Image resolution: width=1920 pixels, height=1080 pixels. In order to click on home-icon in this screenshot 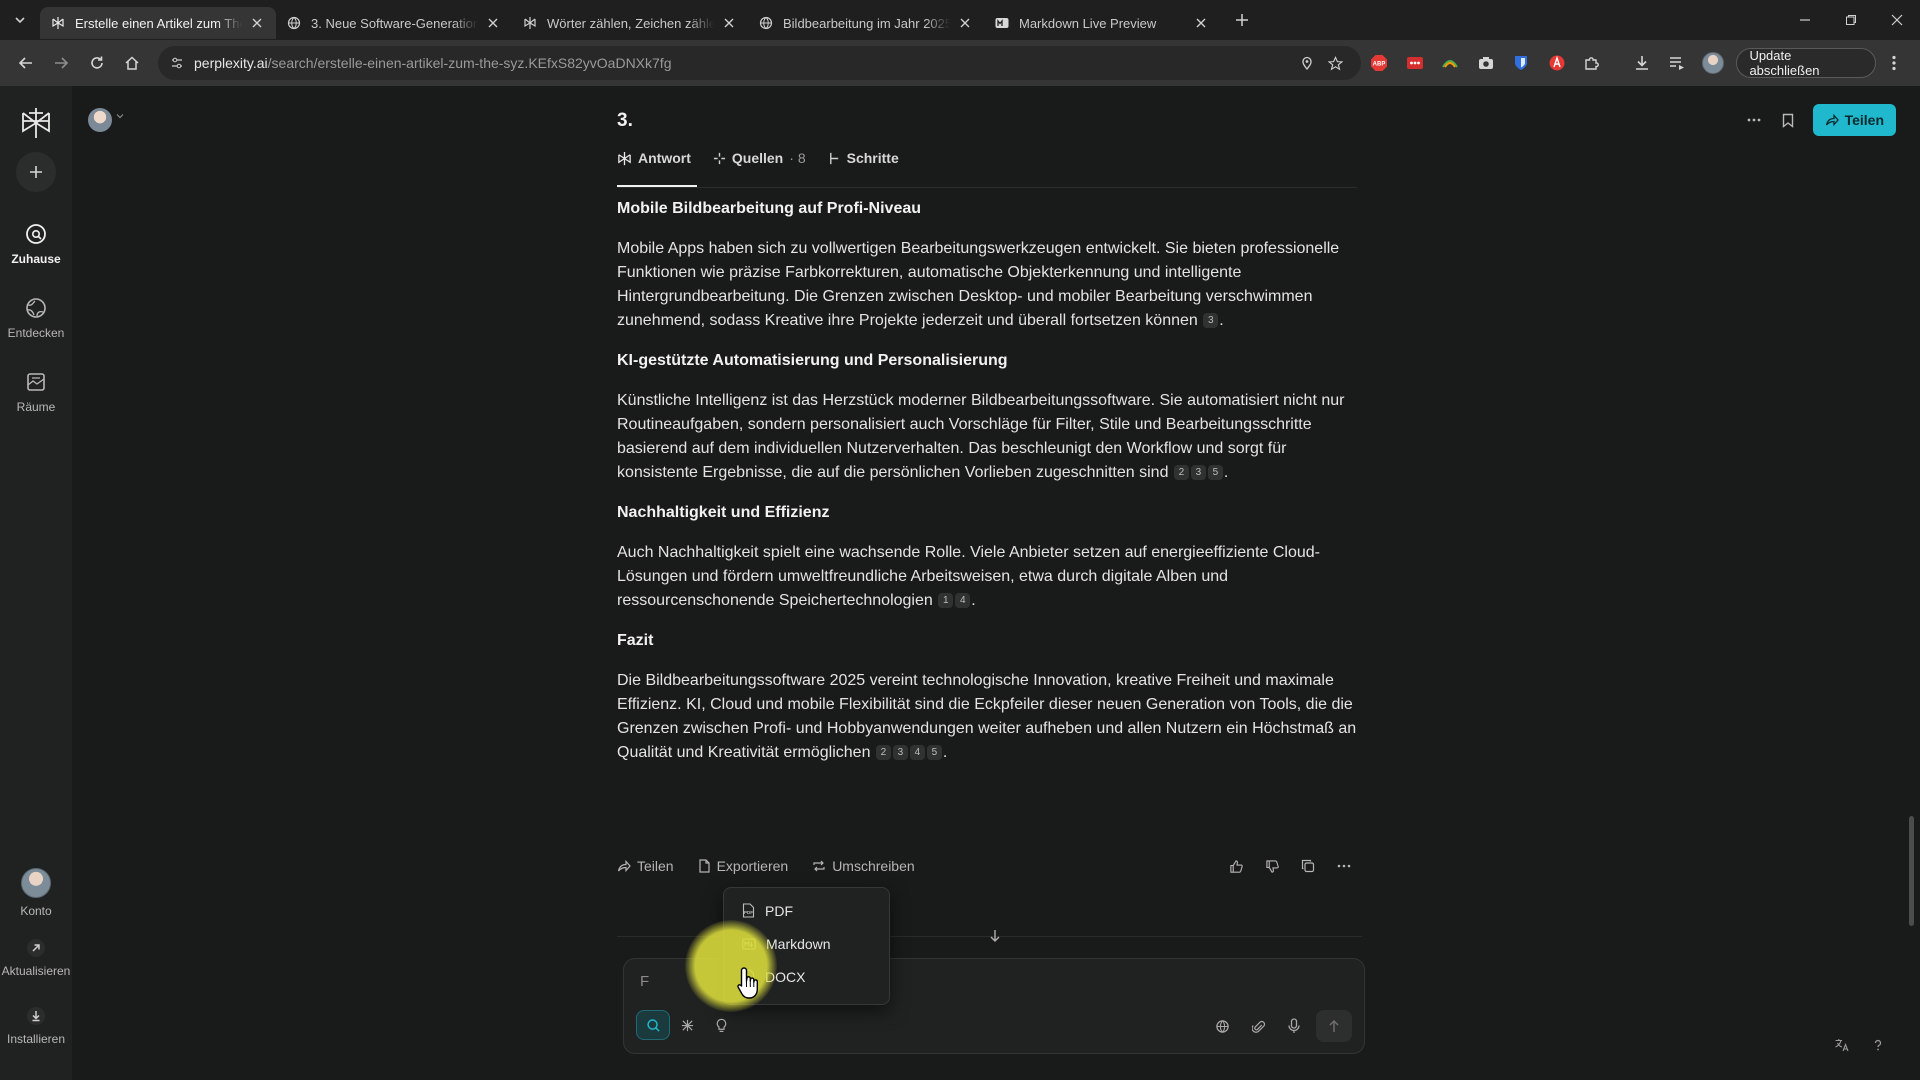, I will do `click(132, 63)`.